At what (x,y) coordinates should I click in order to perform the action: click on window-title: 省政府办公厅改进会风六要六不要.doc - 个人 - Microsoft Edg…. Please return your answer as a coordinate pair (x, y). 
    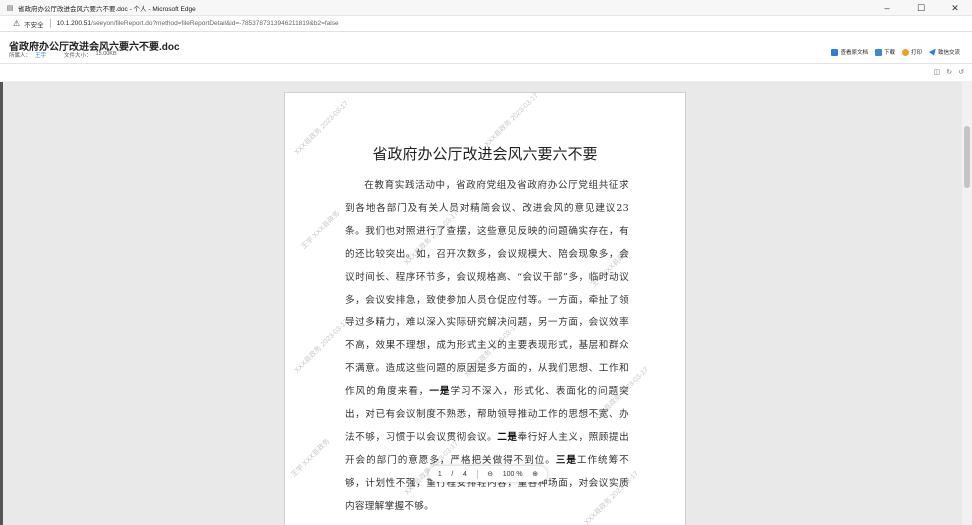
    Looking at the image, I should click on (107, 9).